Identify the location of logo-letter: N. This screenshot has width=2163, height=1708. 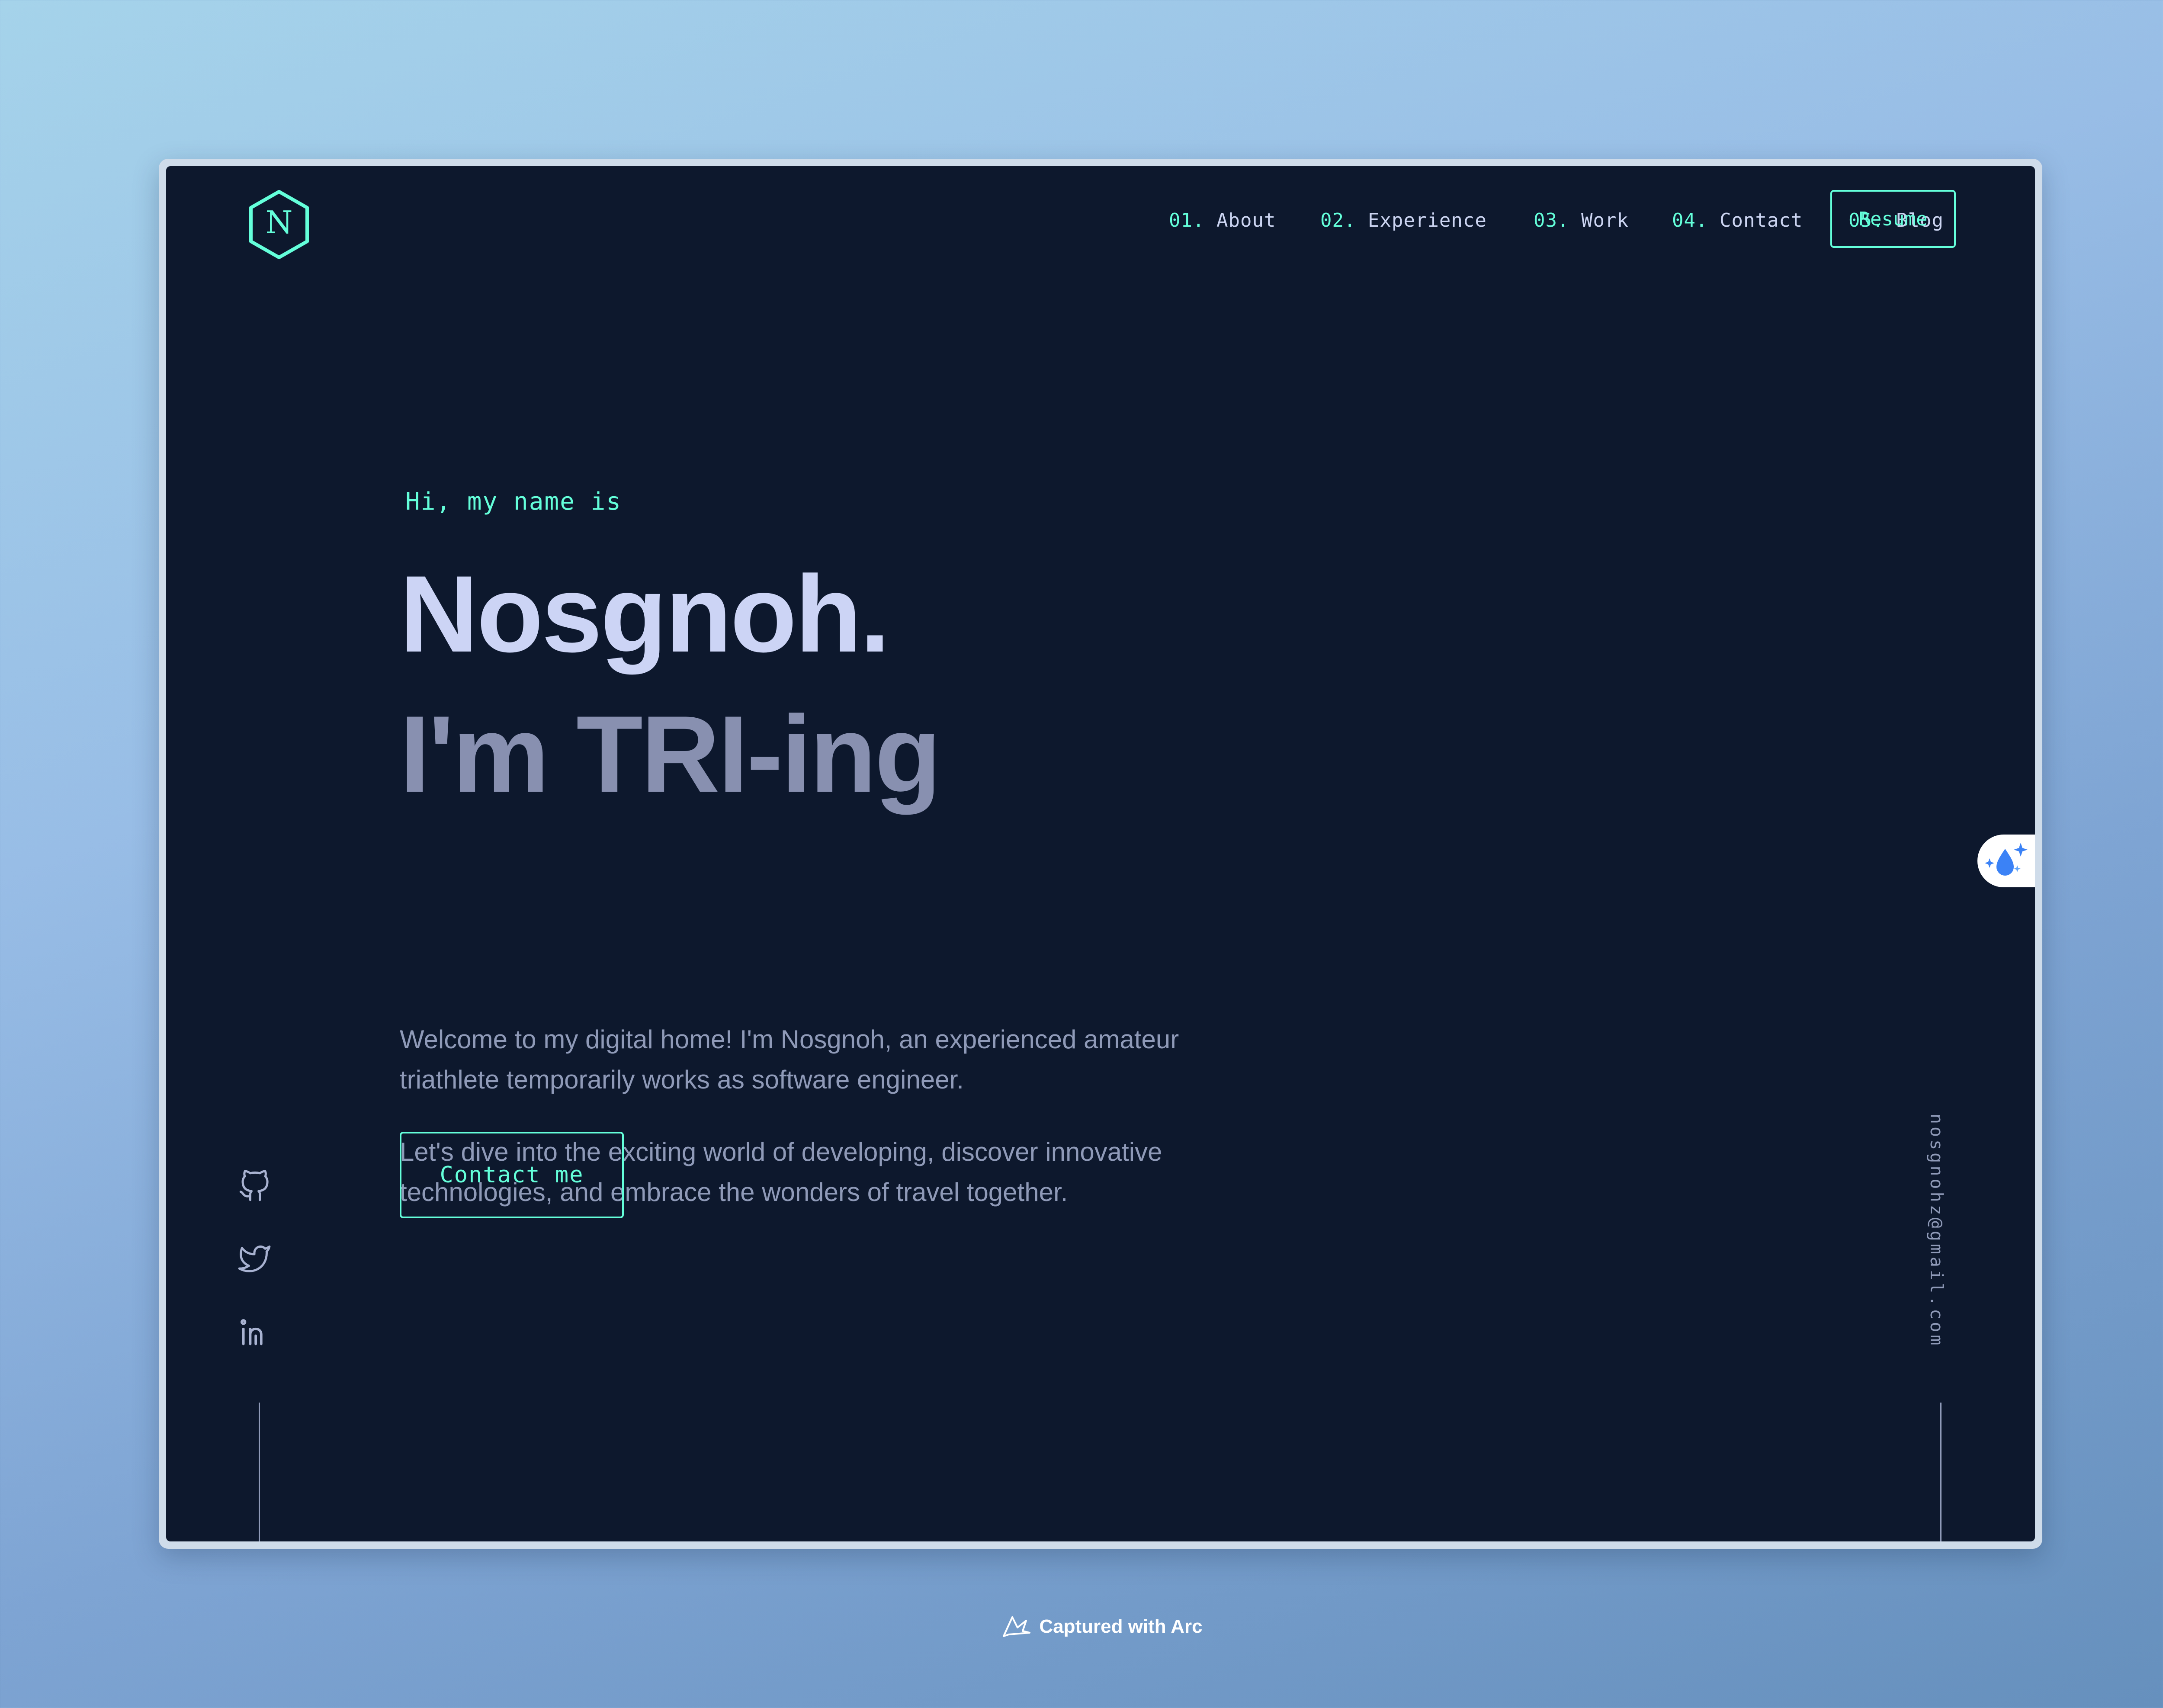
(279, 223).